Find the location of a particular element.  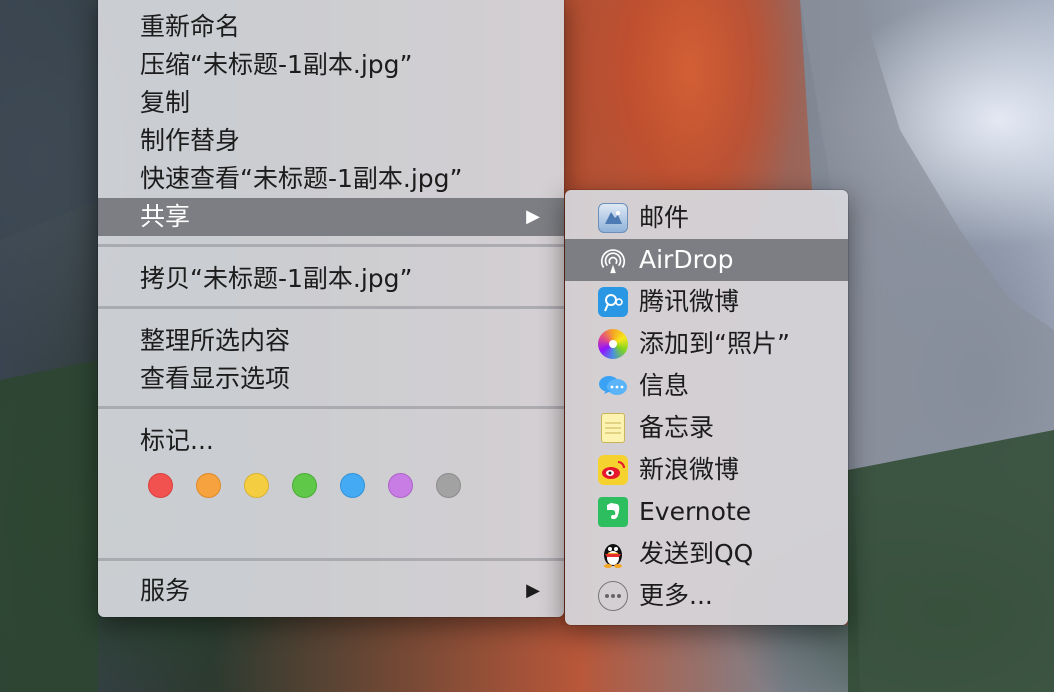

menu-item-compress: 压缩“未标题-1副本.jpg” is located at coordinates (331, 65).